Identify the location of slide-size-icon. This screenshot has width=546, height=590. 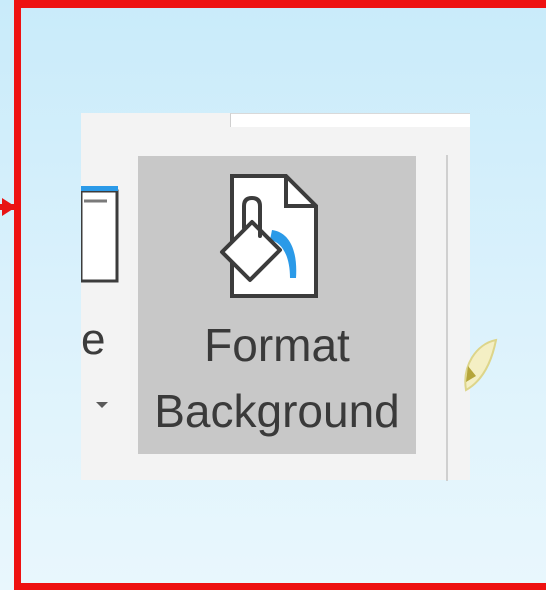
(101, 234).